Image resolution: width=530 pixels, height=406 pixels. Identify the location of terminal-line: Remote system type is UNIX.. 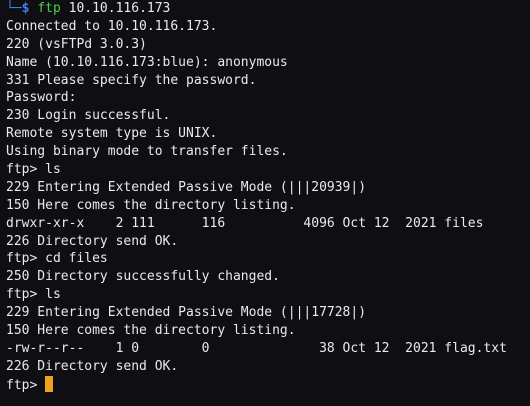
(112, 134).